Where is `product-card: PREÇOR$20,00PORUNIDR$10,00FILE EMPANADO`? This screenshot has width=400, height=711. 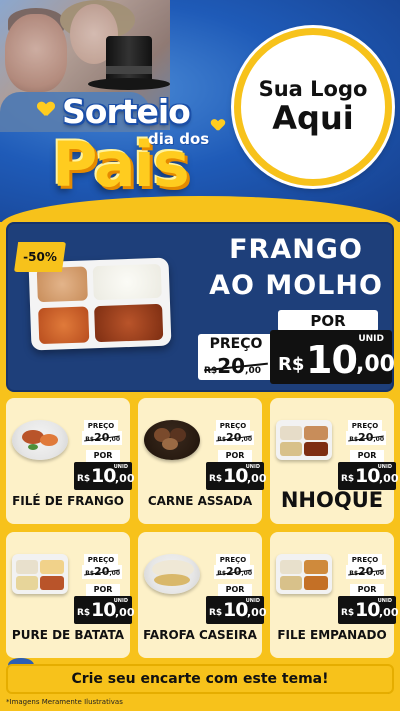
product-card: PREÇOR$20,00PORUNIDR$10,00FILE EMPANADO is located at coordinates (334, 595).